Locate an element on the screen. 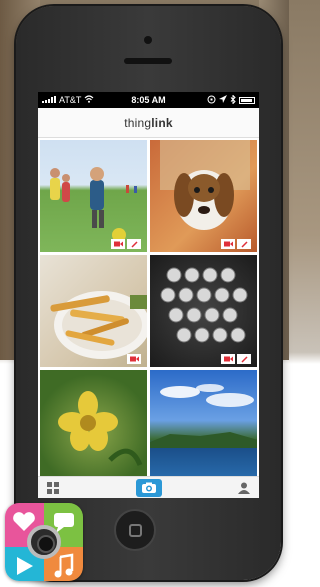 This screenshot has width=320, height=587. grid-item-lake is located at coordinates (203, 426).